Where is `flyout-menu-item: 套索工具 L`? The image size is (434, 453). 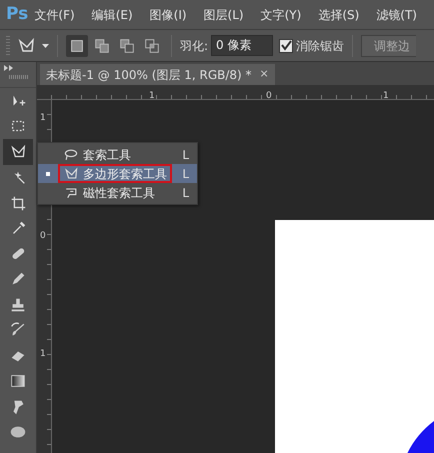 flyout-menu-item: 套索工具 L is located at coordinates (117, 154).